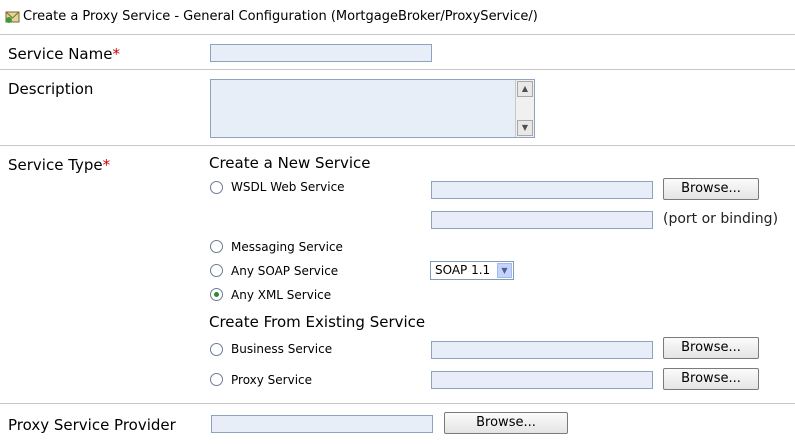 This screenshot has width=795, height=444. I want to click on soap-version-select: SOAP 1.1 ▼, so click(472, 270).